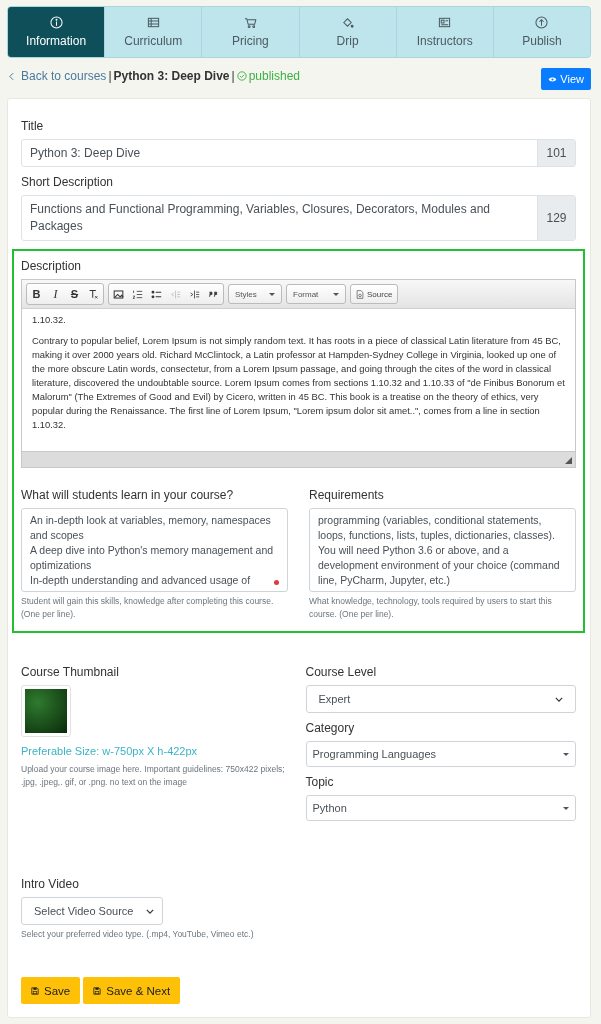  What do you see at coordinates (68, 182) in the screenshot?
I see `field-label: Short Description` at bounding box center [68, 182].